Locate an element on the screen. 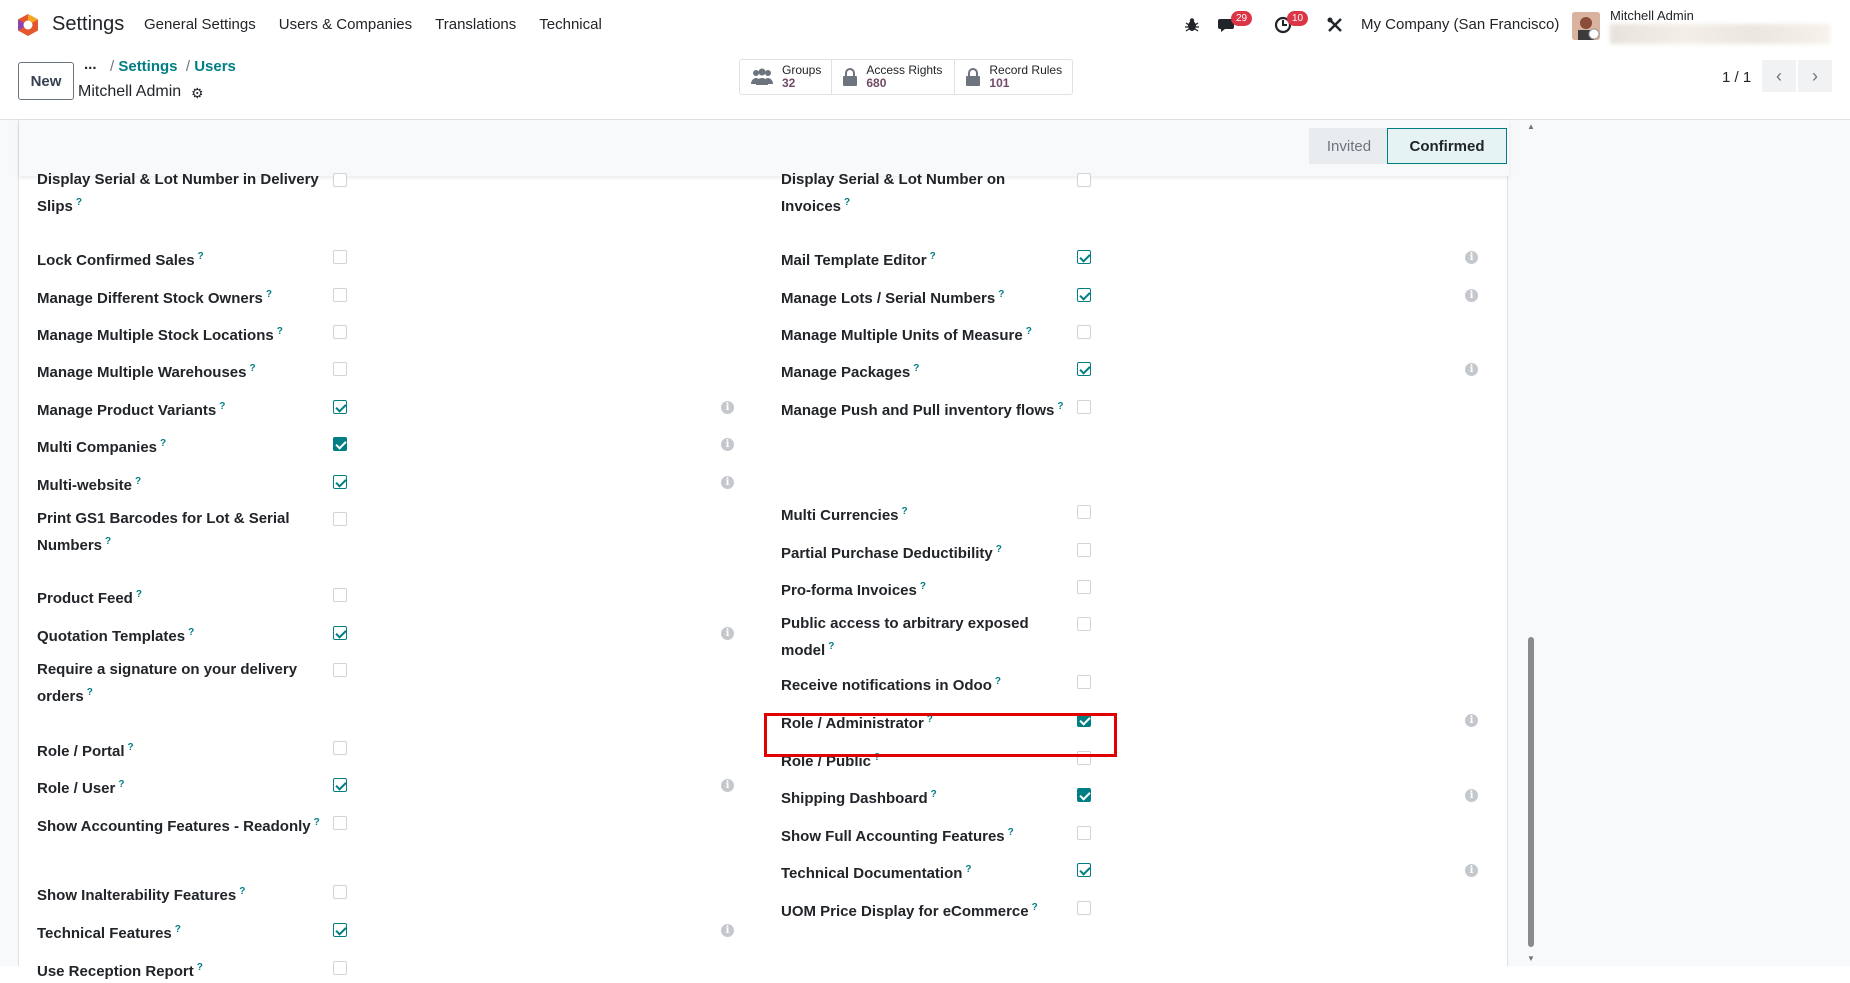  pager-value: 1 / 1 is located at coordinates (1736, 77).